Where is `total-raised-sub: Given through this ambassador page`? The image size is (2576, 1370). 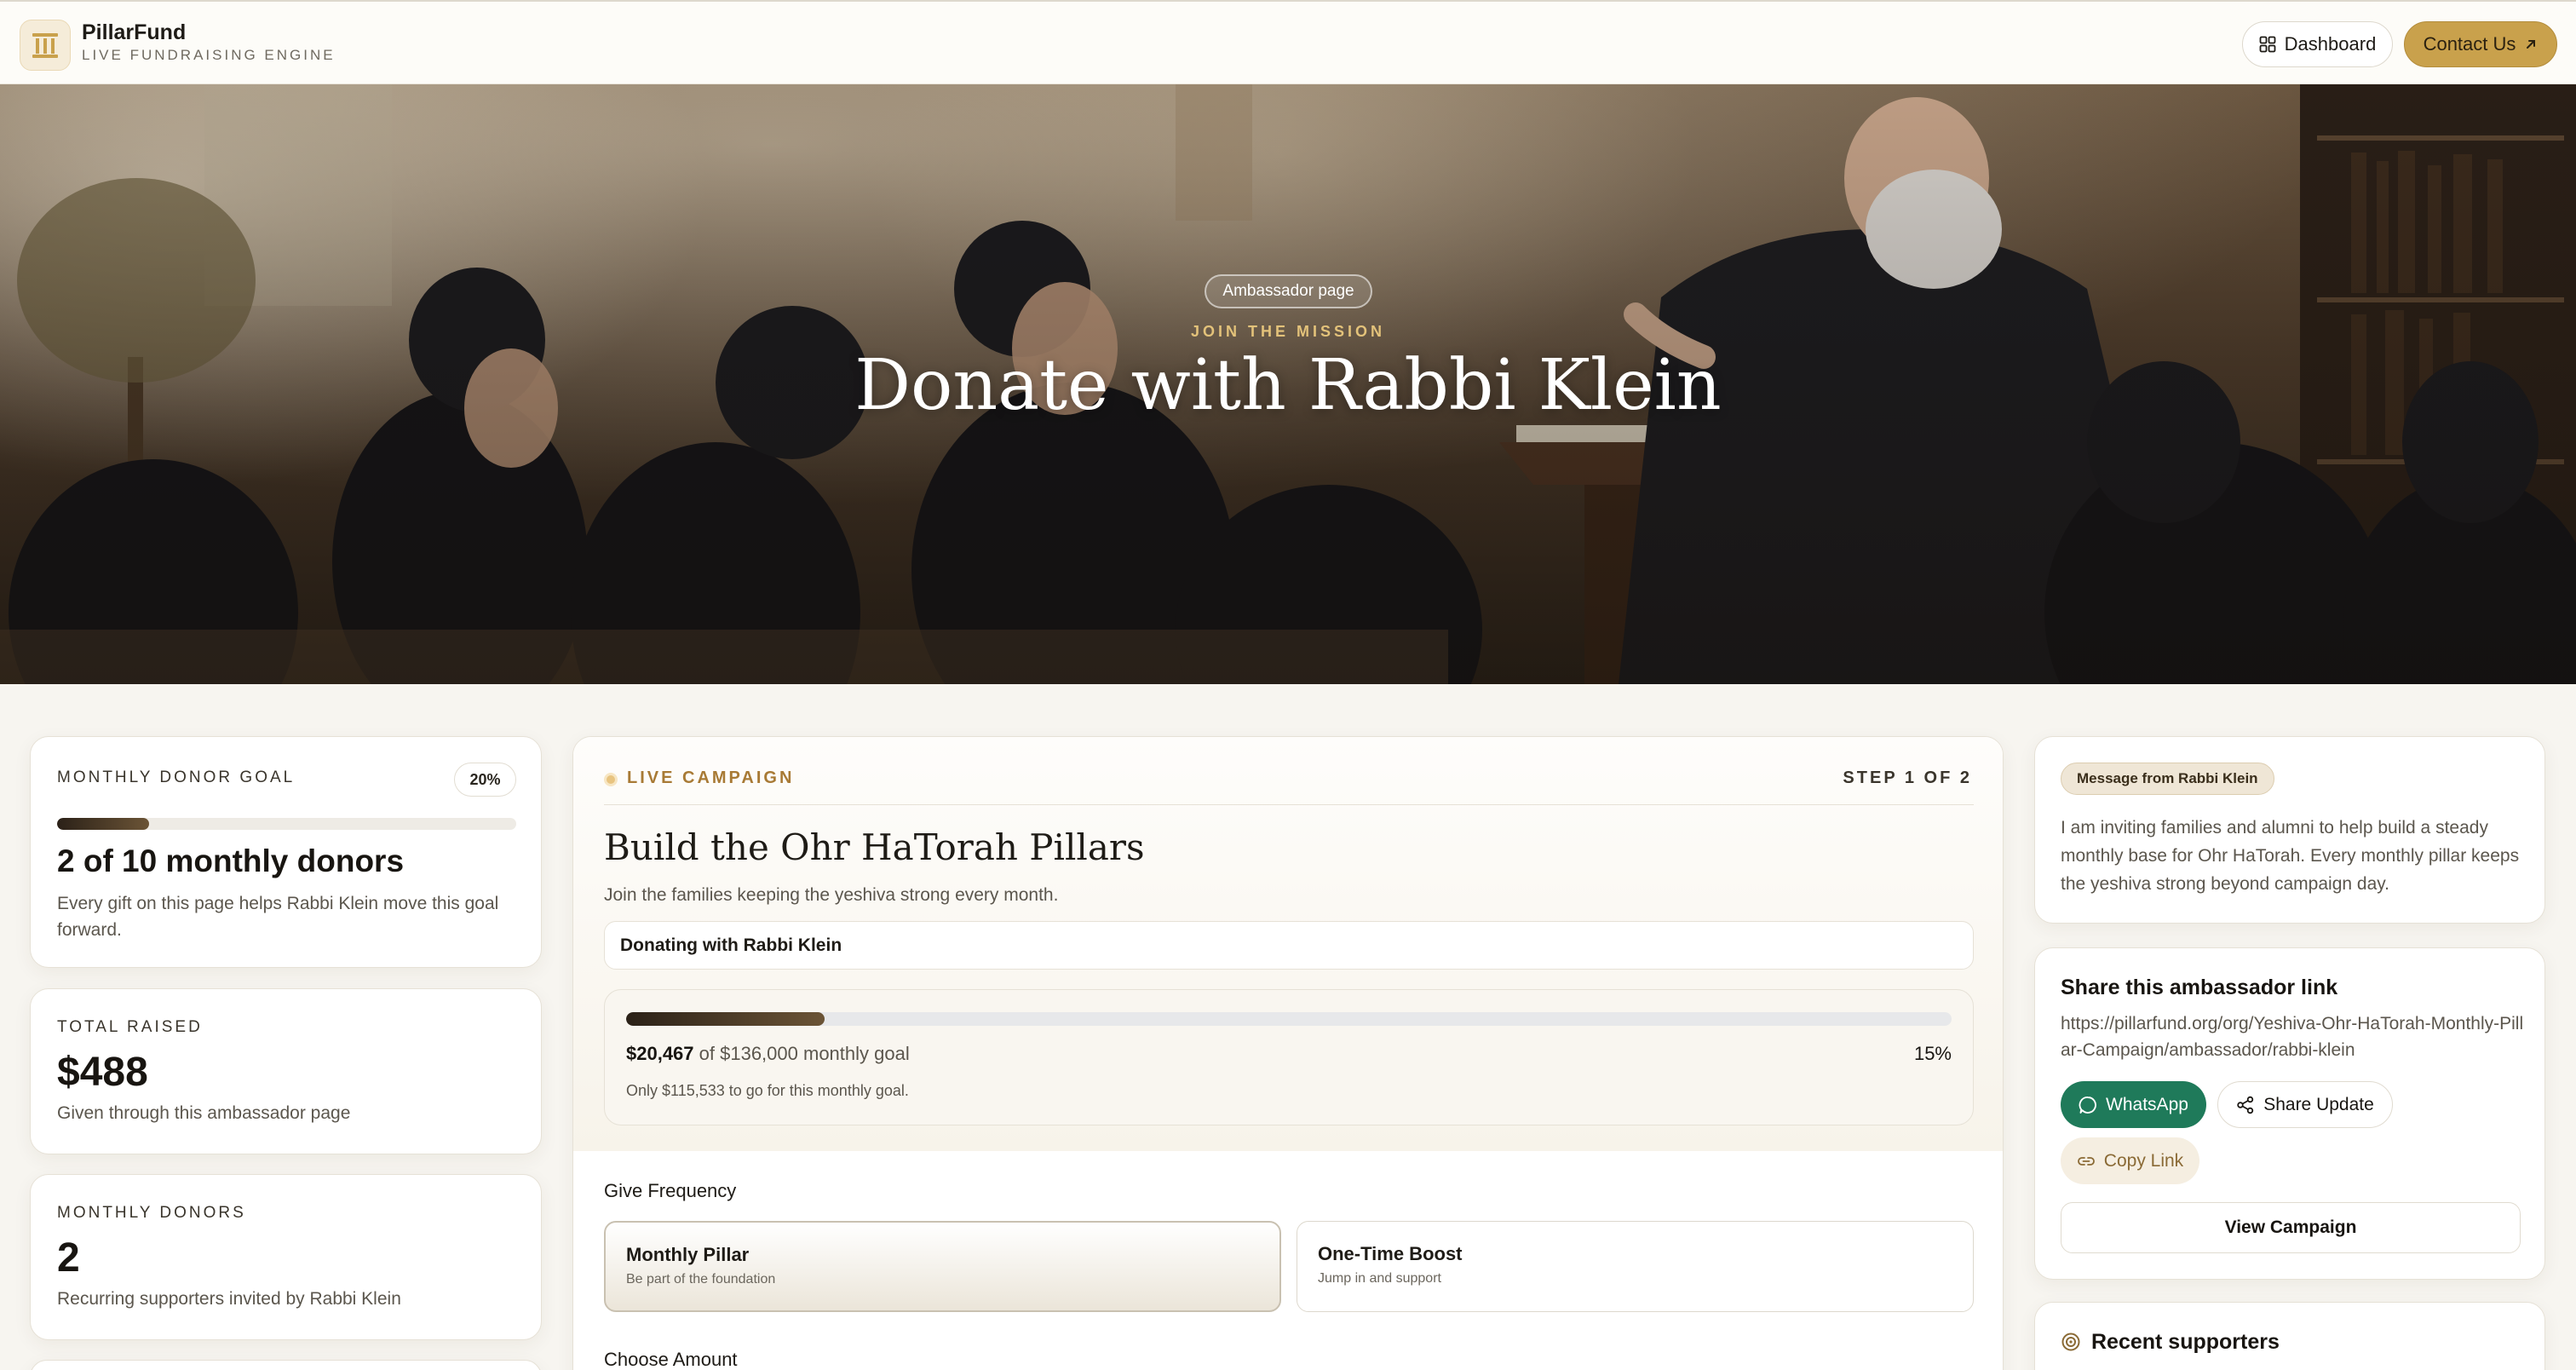
total-raised-sub: Given through this ambassador page is located at coordinates (204, 1113).